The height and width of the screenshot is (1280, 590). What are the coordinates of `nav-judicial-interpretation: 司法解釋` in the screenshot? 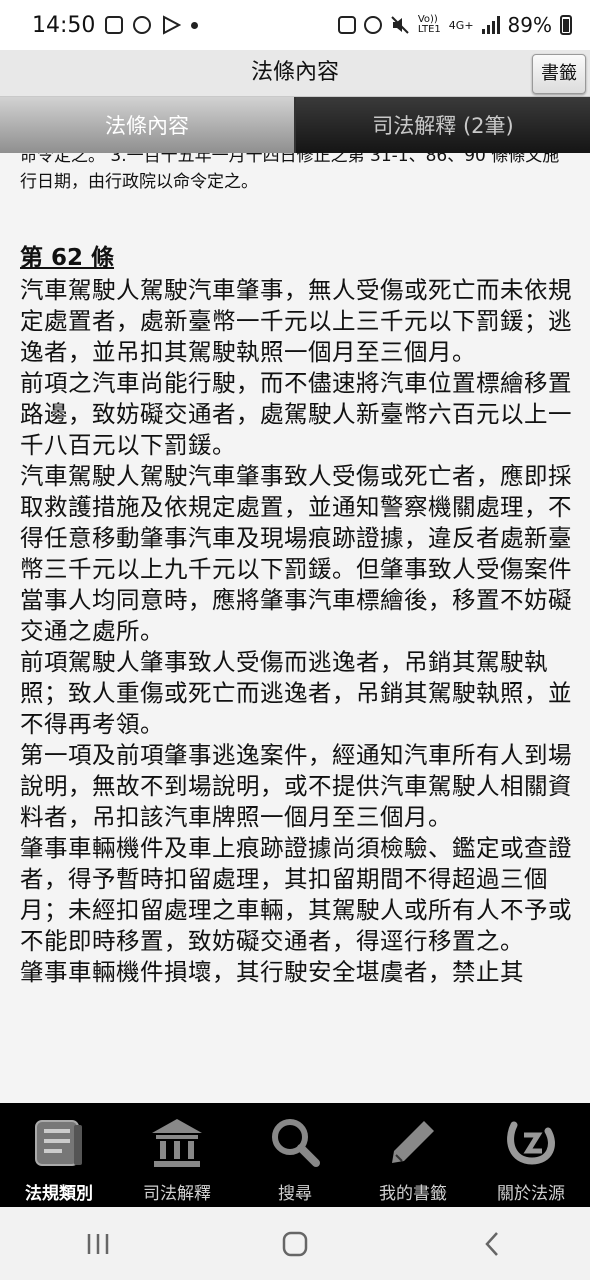 It's located at (177, 1155).